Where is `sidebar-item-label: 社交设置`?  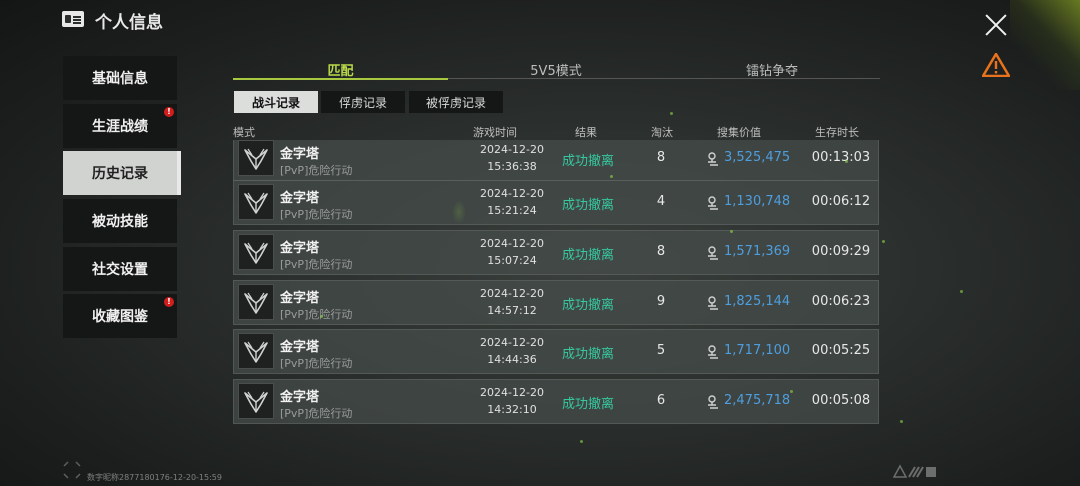
sidebar-item-label: 社交设置 is located at coordinates (120, 270).